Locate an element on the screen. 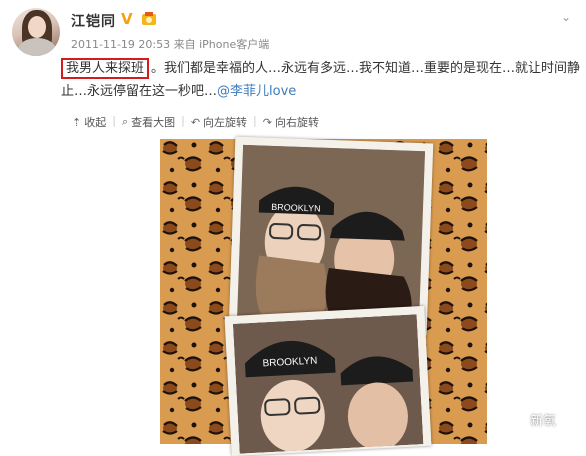 The width and height of the screenshot is (586, 456). selfie-illustration: BROOKLYN is located at coordinates (331, 236).